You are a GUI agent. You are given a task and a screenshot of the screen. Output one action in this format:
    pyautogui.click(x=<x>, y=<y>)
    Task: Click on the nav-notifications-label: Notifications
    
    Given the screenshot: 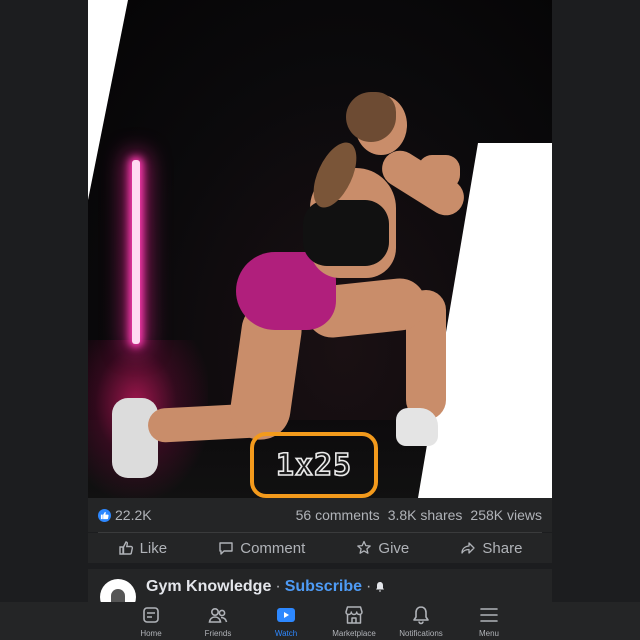 What is the action you would take?
    pyautogui.click(x=421, y=633)
    